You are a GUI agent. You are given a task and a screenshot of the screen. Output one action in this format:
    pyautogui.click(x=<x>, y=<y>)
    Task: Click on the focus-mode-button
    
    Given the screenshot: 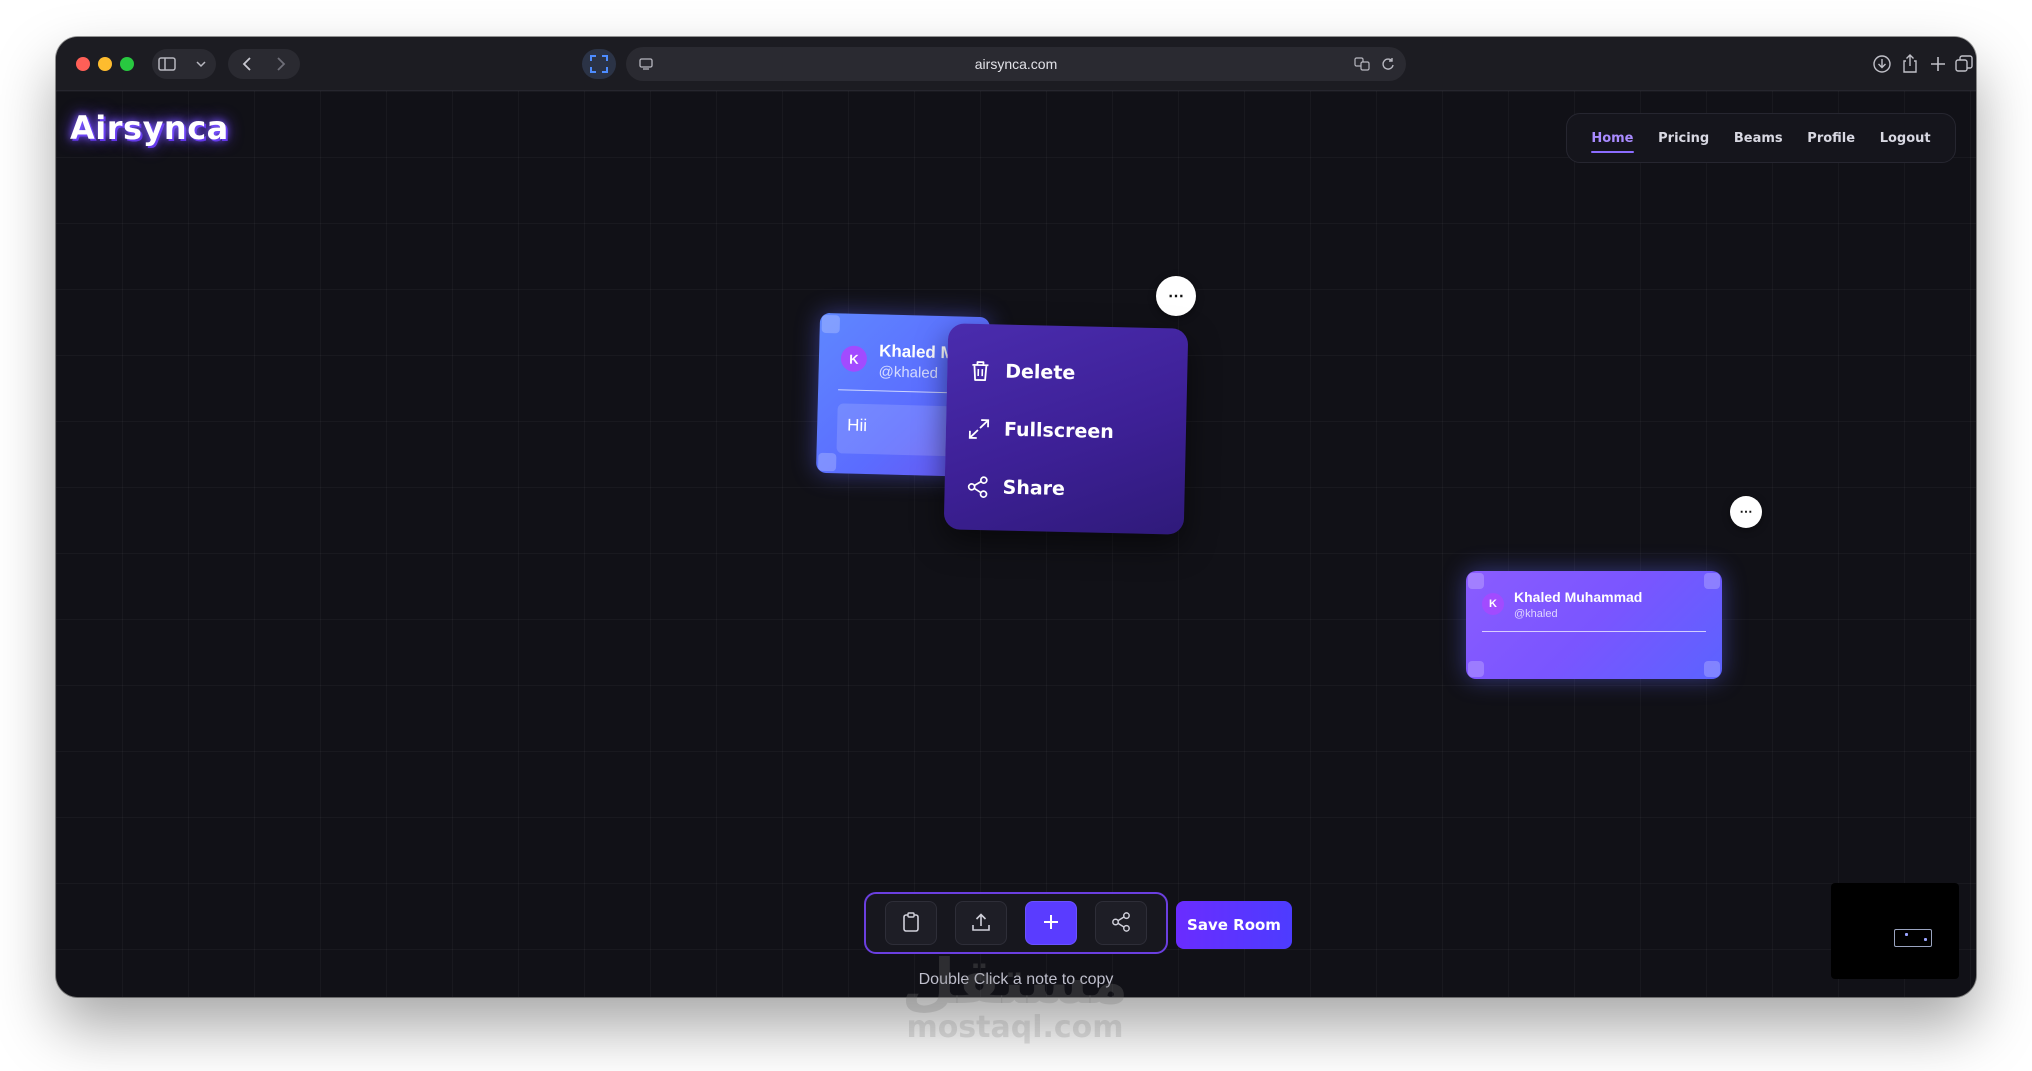 What is the action you would take?
    pyautogui.click(x=599, y=64)
    